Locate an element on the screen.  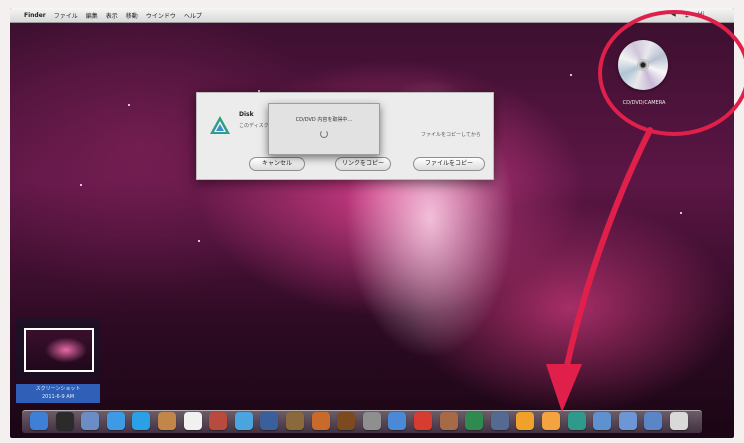
dashboard-icon is located at coordinates (64, 421).